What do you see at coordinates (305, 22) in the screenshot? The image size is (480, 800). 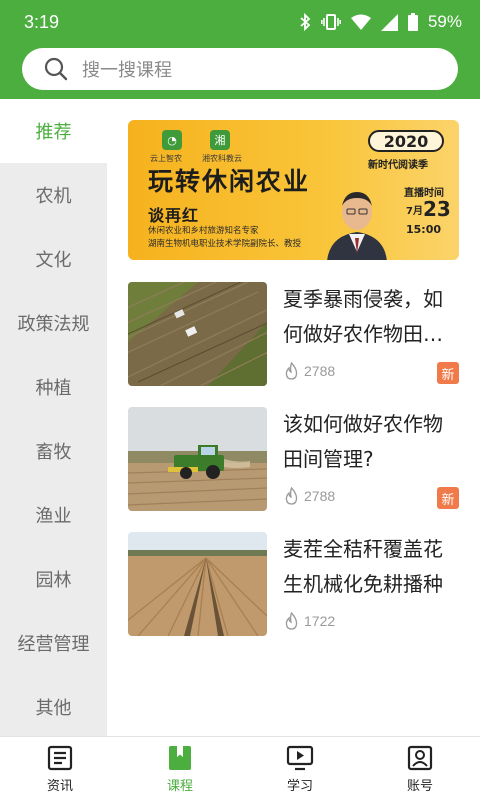 I see `bluetooth-icon` at bounding box center [305, 22].